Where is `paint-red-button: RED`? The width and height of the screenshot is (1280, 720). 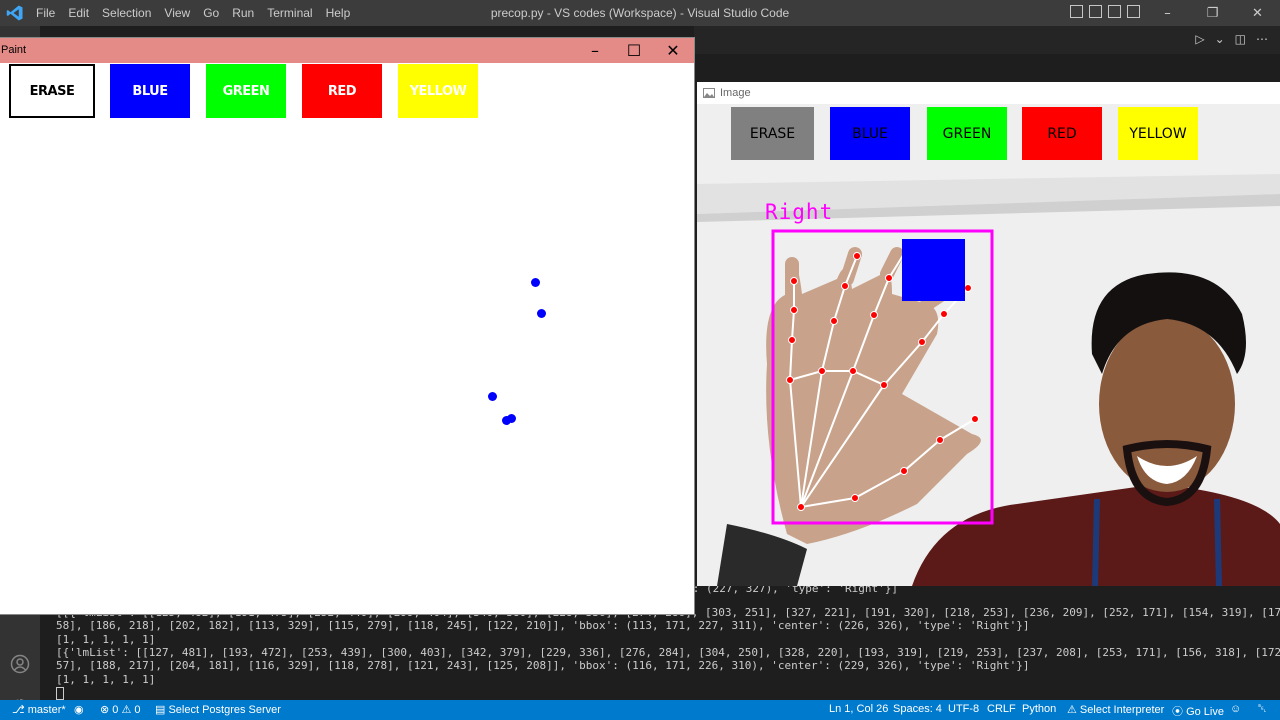
paint-red-button: RED is located at coordinates (342, 91).